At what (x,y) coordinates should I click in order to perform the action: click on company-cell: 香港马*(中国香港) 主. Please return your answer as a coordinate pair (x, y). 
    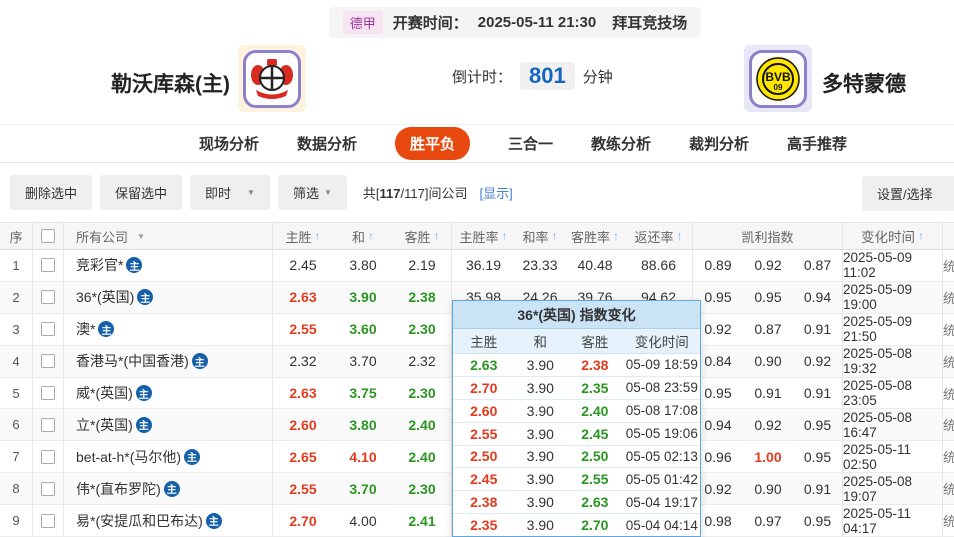
    Looking at the image, I should click on (168, 361).